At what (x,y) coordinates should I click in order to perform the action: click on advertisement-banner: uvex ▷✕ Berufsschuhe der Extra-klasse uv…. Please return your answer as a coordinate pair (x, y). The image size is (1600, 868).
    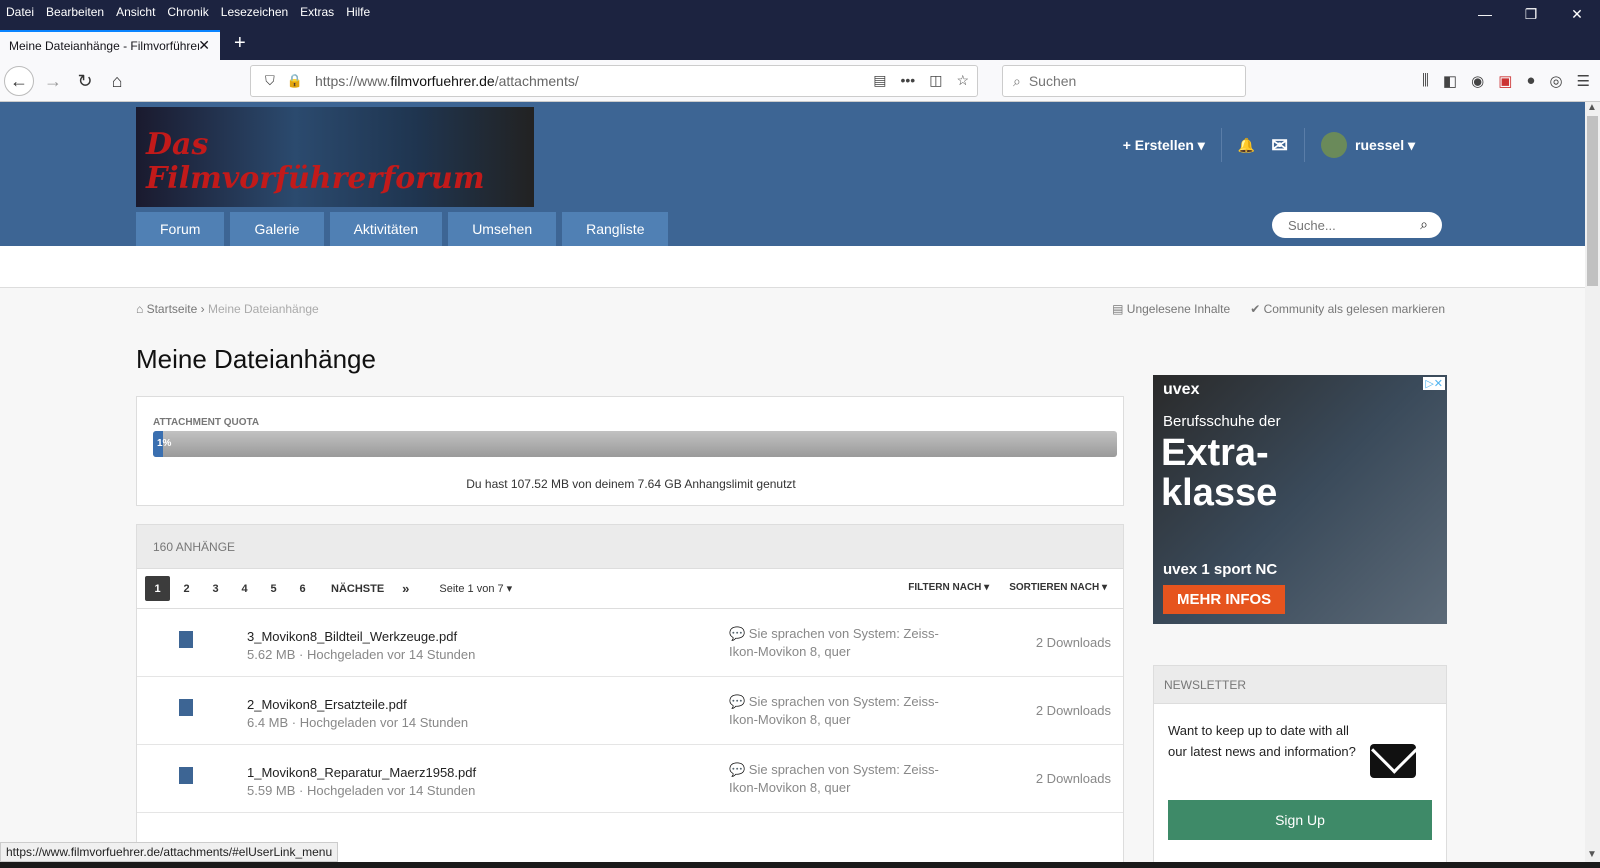
    Looking at the image, I should click on (1300, 499).